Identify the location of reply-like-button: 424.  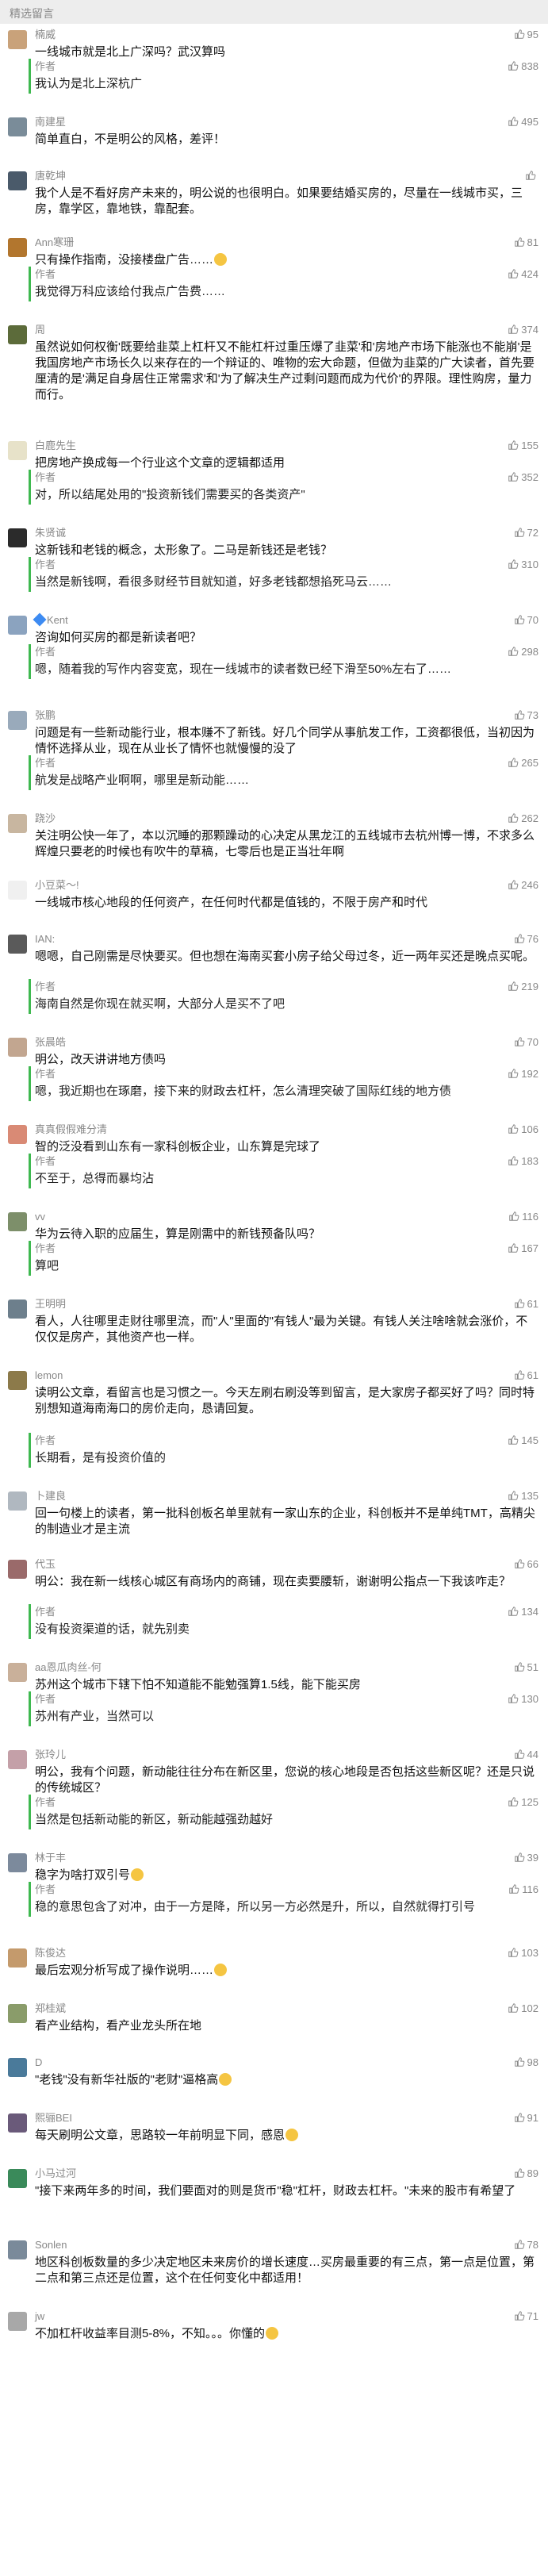
(523, 274).